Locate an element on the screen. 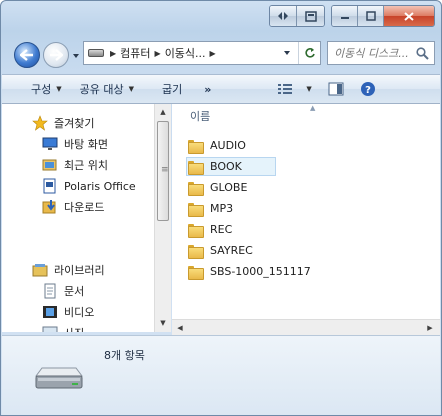 This screenshot has height=416, width=442. nav-item-recent-places: 최근 위치 is located at coordinates (75, 165).